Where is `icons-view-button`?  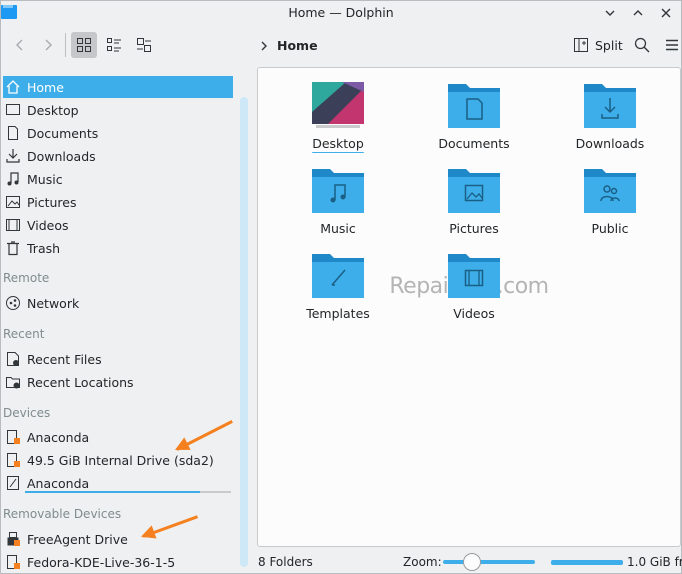 icons-view-button is located at coordinates (84, 45).